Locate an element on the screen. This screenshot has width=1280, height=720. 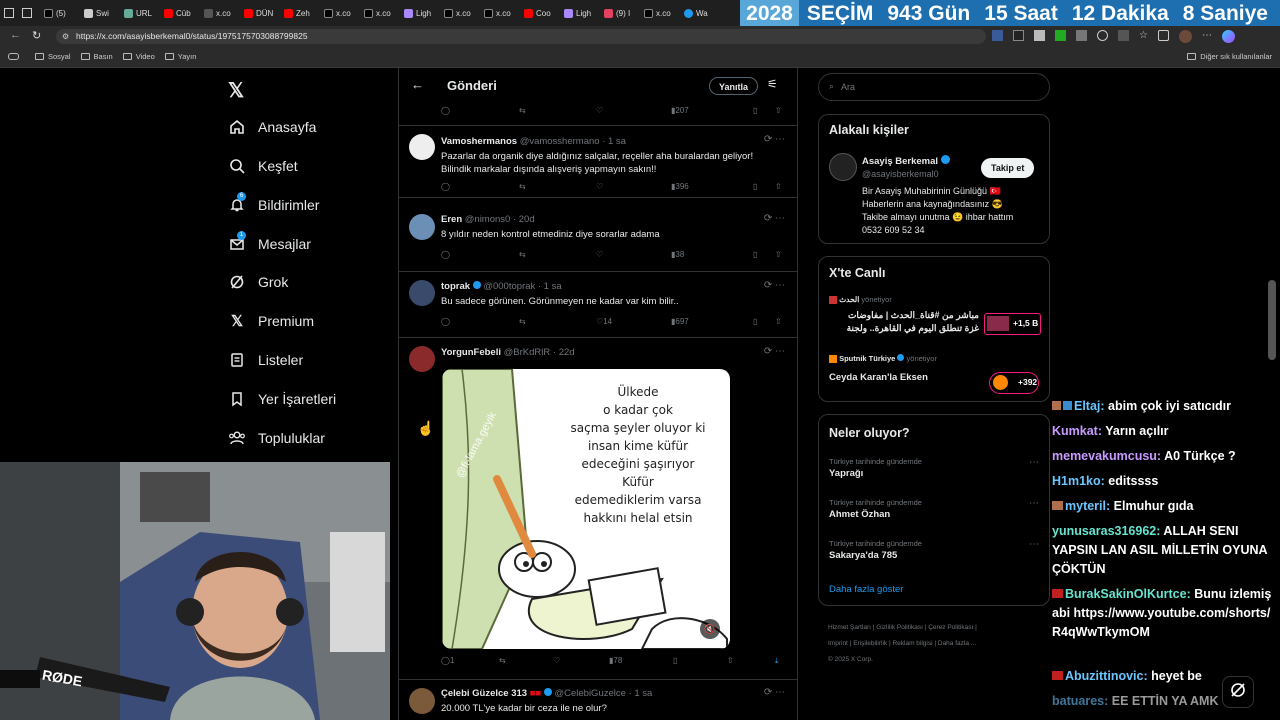
live-count-badge: +1,5 B is located at coordinates (1012, 324).